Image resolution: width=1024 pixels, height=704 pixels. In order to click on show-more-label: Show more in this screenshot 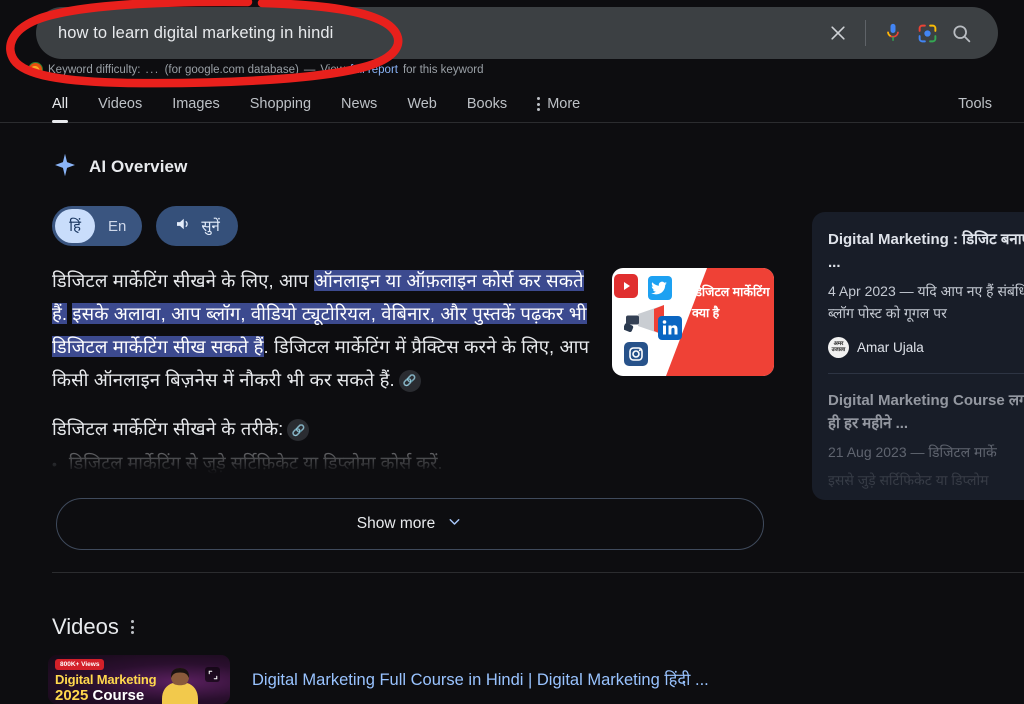, I will do `click(396, 523)`.